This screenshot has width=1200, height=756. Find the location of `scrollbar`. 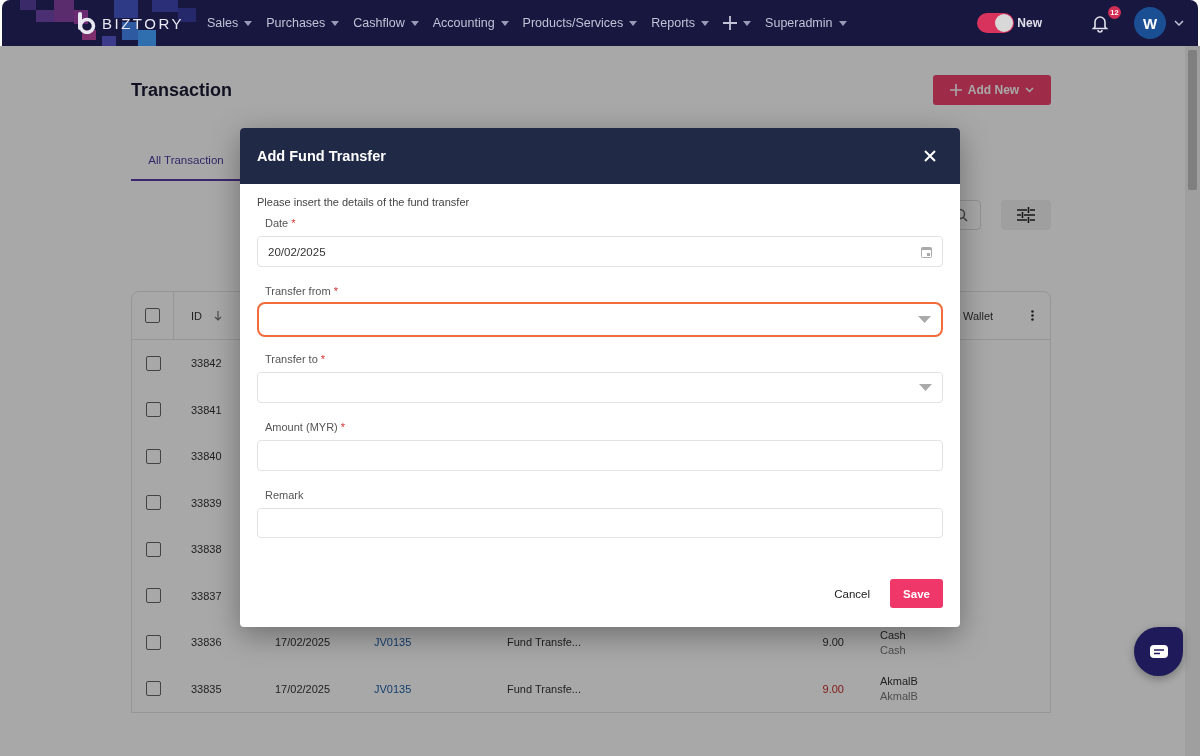

scrollbar is located at coordinates (1192, 401).